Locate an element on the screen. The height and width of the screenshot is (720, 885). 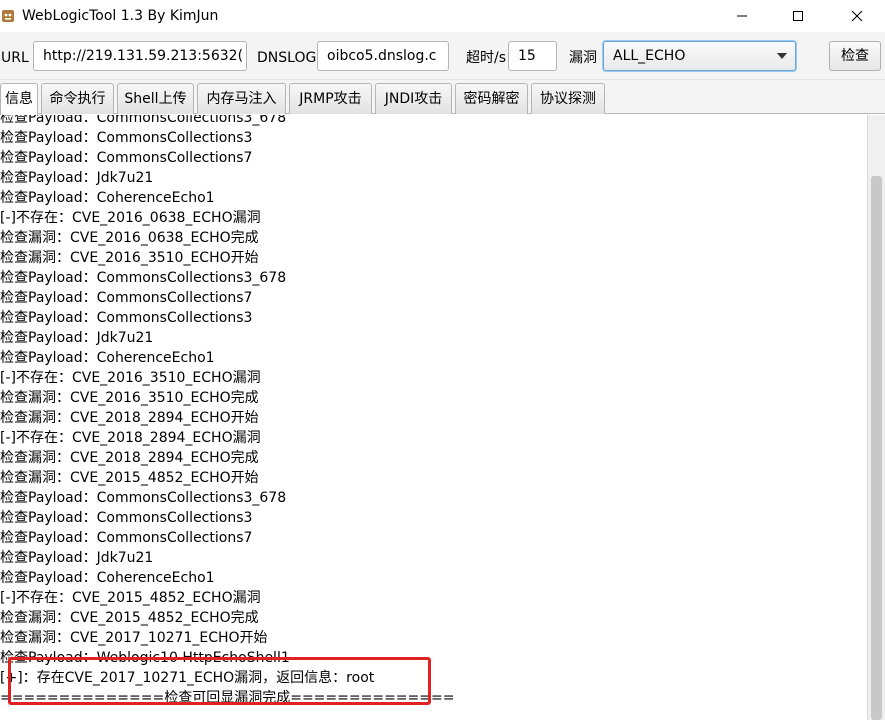
chevron-down-icon is located at coordinates (782, 56).